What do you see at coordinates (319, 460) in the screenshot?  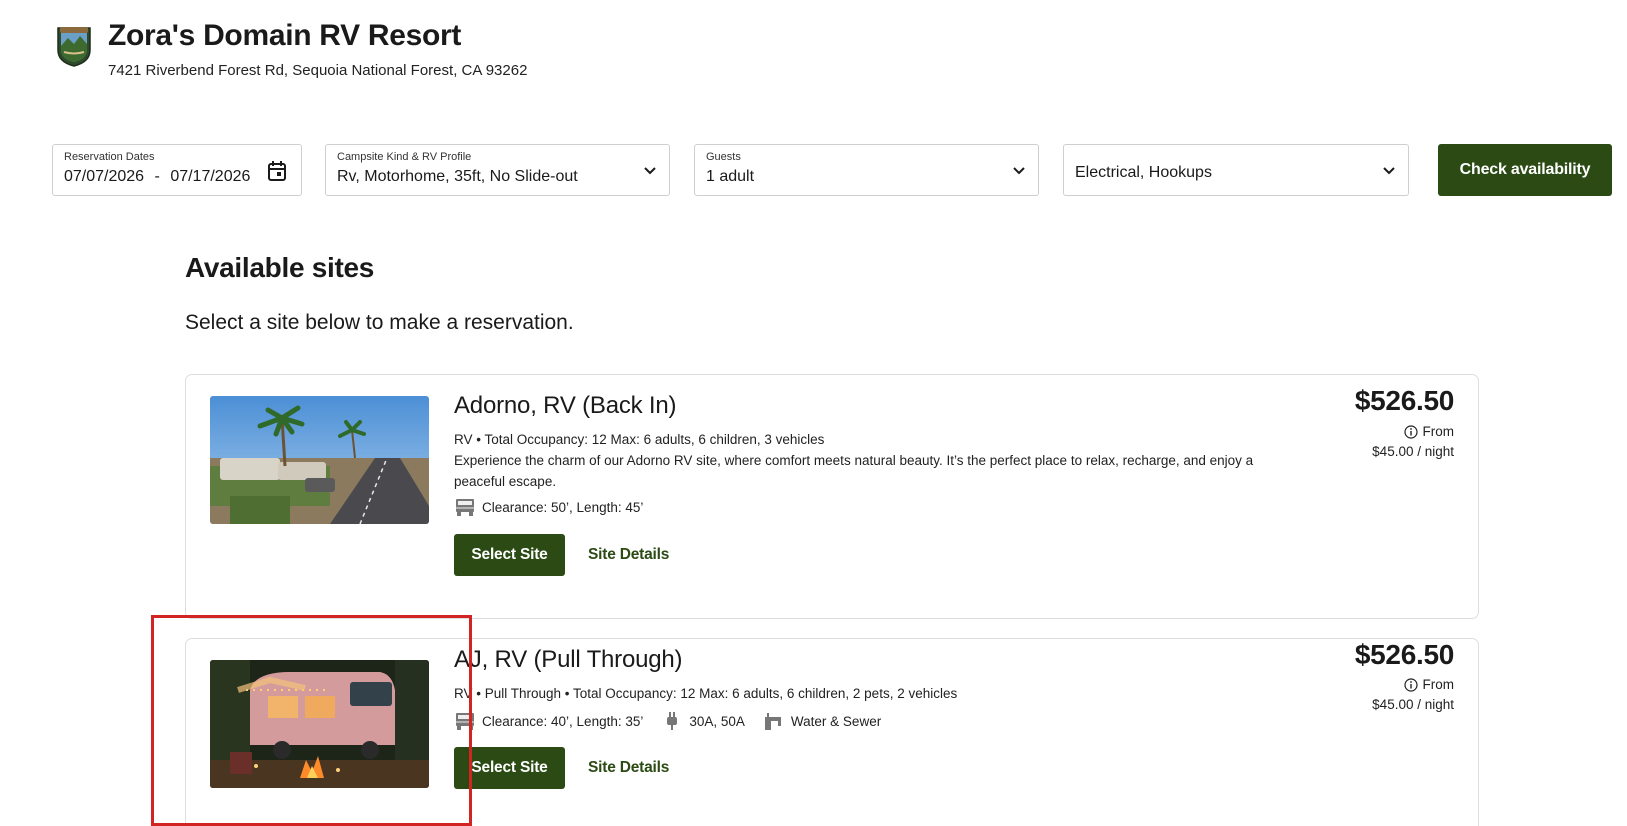 I see `site-photo` at bounding box center [319, 460].